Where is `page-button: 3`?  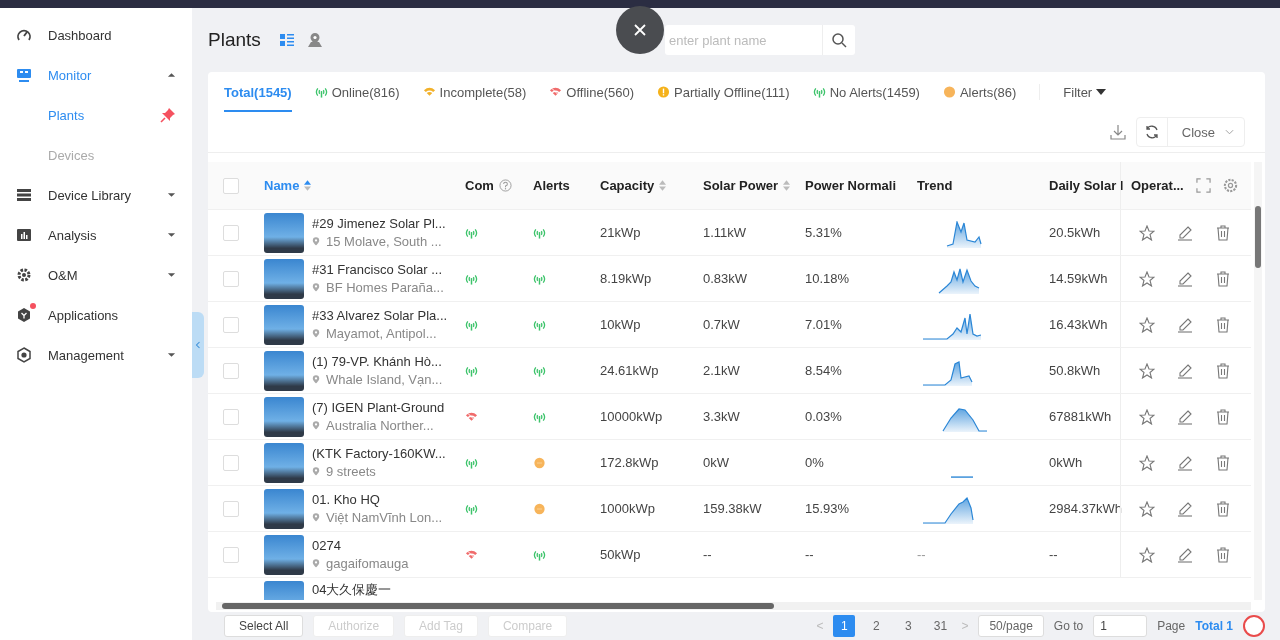
page-button: 3 is located at coordinates (908, 626).